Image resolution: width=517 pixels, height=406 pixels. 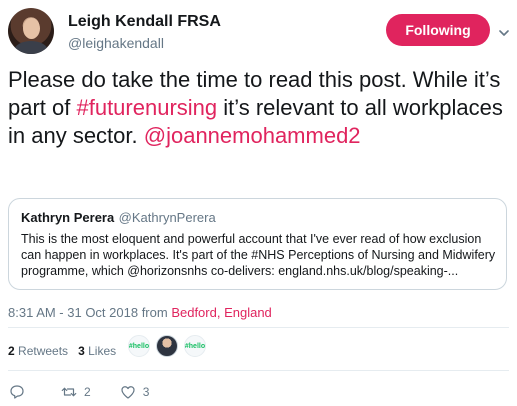 I want to click on avatar, so click(x=31, y=31).